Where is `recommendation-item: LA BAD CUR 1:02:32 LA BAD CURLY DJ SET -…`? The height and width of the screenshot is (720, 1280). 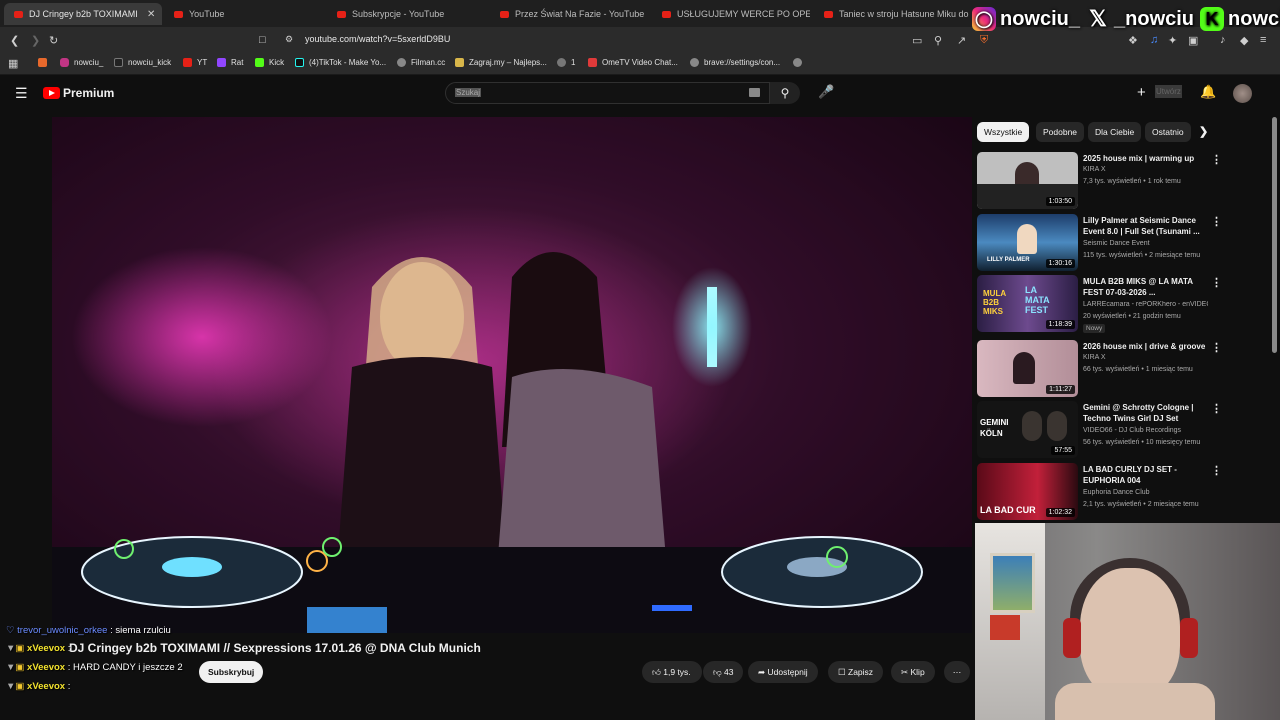 recommendation-item: LA BAD CUR 1:02:32 LA BAD CURLY DJ SET -… is located at coordinates (1122, 492).